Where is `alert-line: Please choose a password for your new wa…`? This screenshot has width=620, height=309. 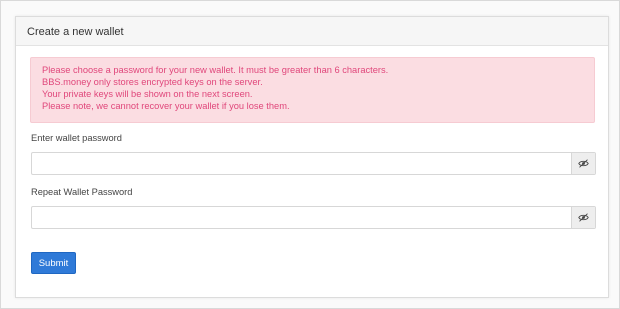
alert-line: Please choose a password for your new wa… is located at coordinates (215, 70).